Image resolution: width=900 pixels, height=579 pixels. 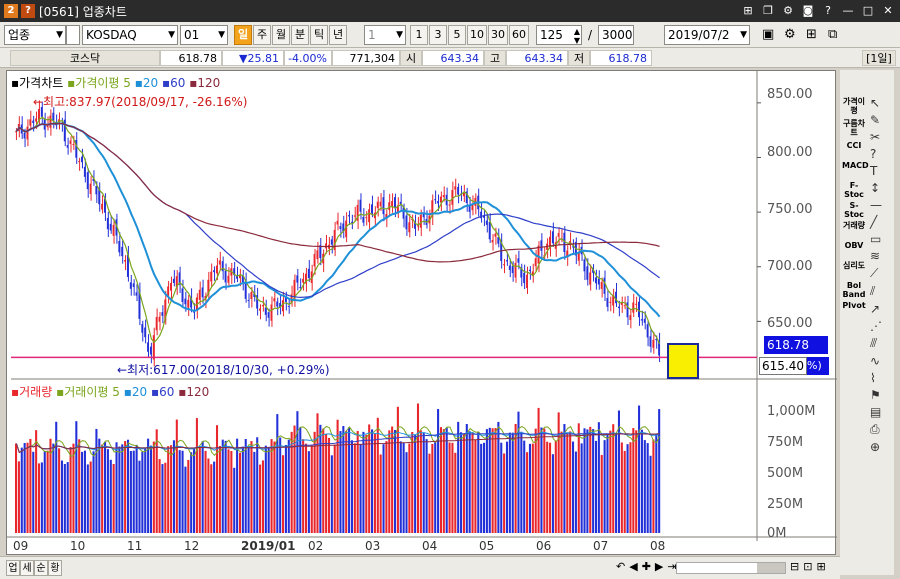 What do you see at coordinates (73, 35) in the screenshot?
I see `market-dropdown-button` at bounding box center [73, 35].